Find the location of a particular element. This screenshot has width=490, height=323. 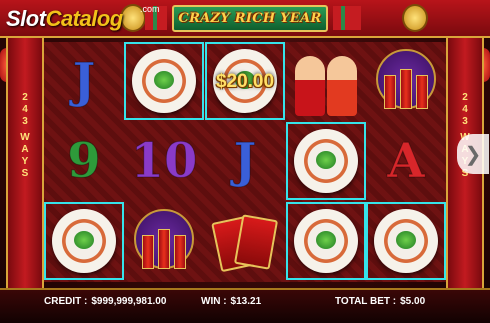

win-value: $13.21 is located at coordinates (246, 301).